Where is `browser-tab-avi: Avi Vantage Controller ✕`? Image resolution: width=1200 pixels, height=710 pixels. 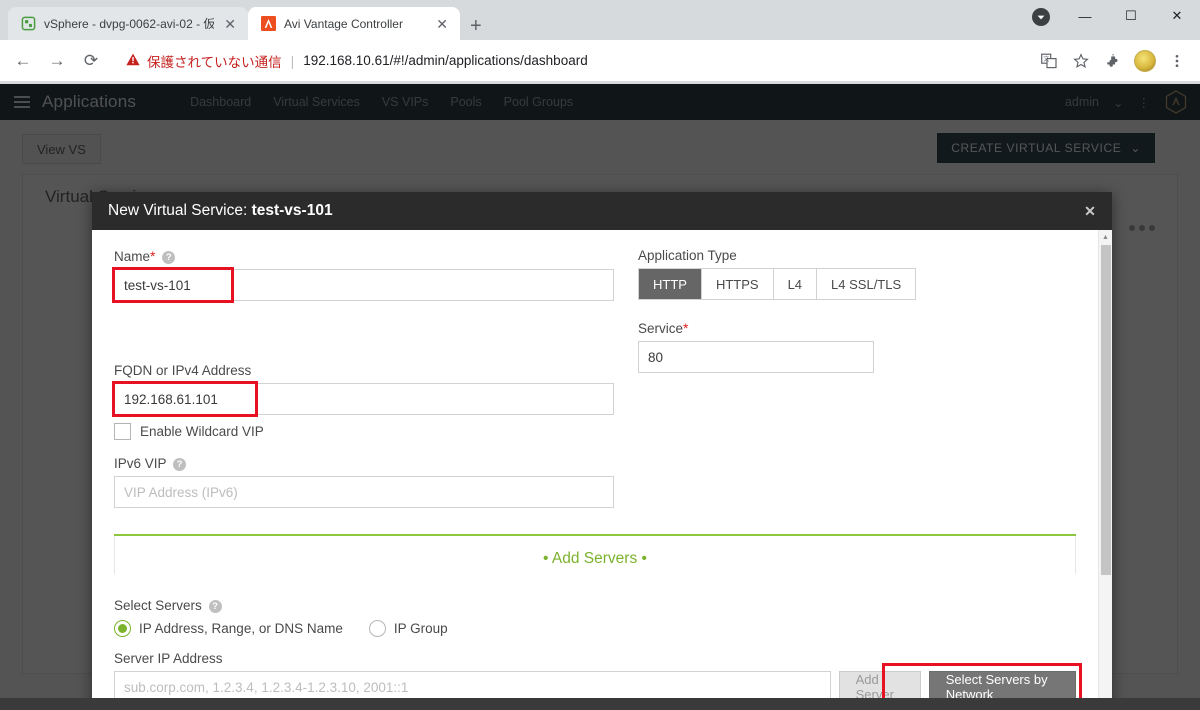 browser-tab-avi: Avi Vantage Controller ✕ is located at coordinates (354, 23).